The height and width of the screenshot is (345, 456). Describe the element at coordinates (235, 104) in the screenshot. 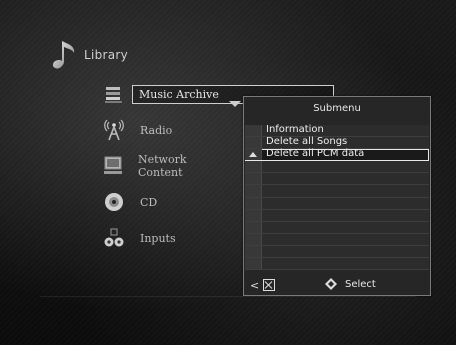

I see `submenu-pointer` at that location.